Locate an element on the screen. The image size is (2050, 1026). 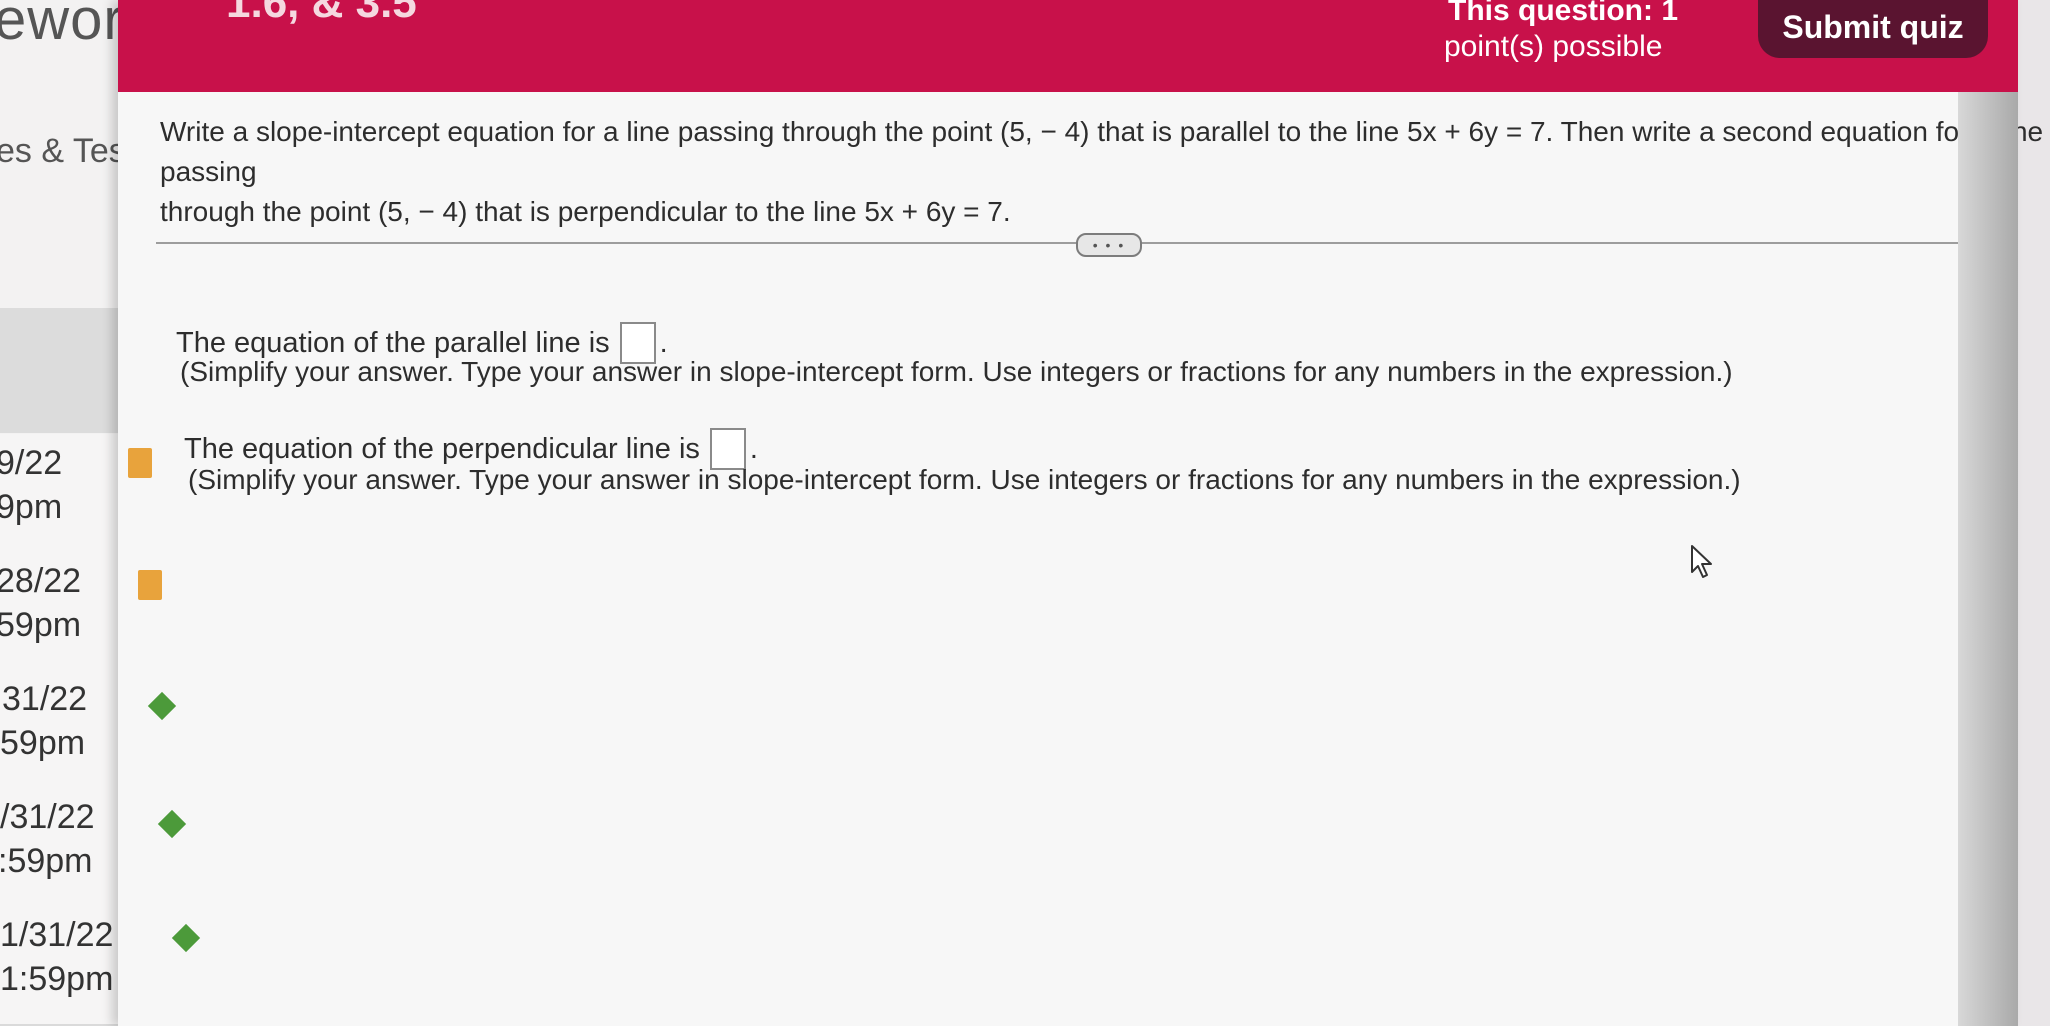
assignment-due-date: 9/22 is located at coordinates (31, 463).